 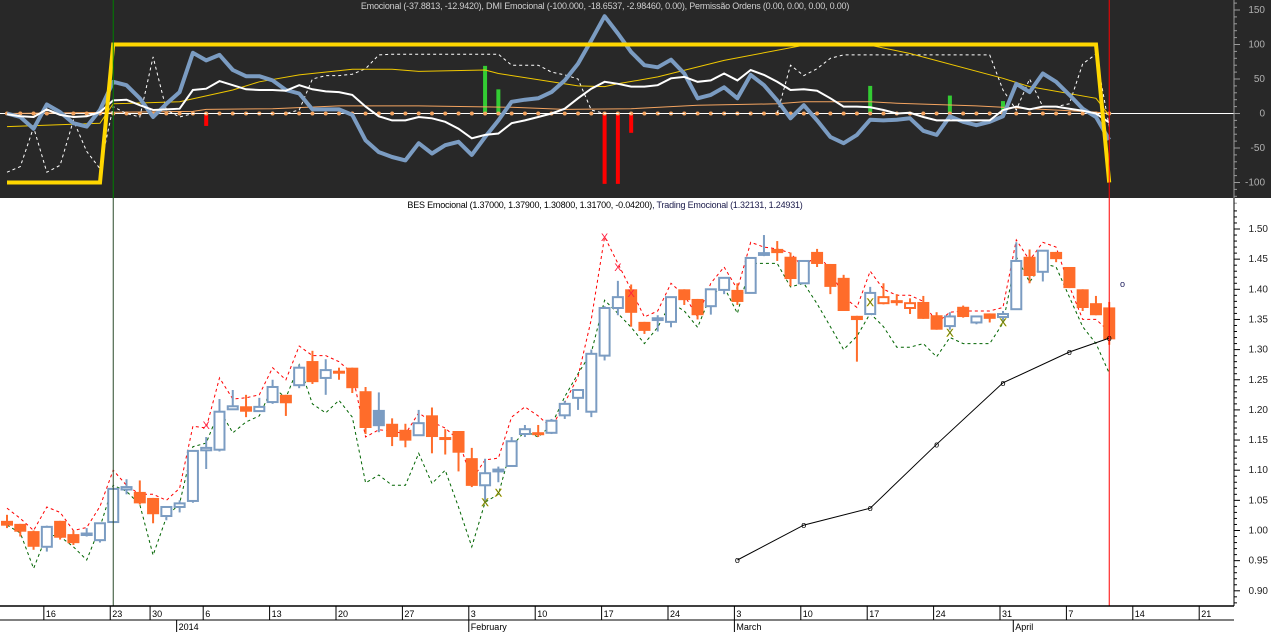 What do you see at coordinates (1206, 614) in the screenshot?
I see `date-tick-label: 21` at bounding box center [1206, 614].